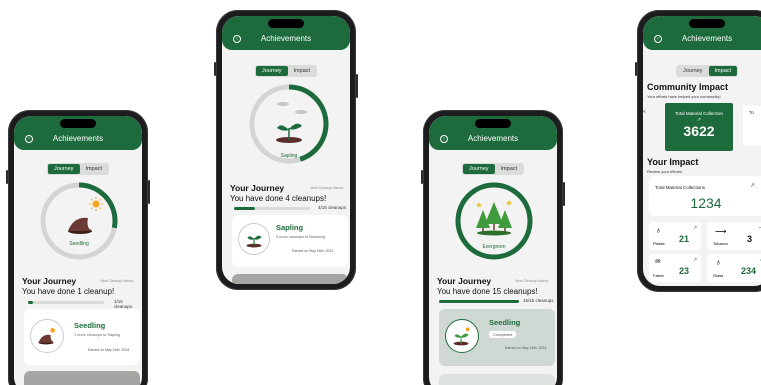 The image size is (761, 385). I want to click on shirt-icon: ♒, so click(658, 261).